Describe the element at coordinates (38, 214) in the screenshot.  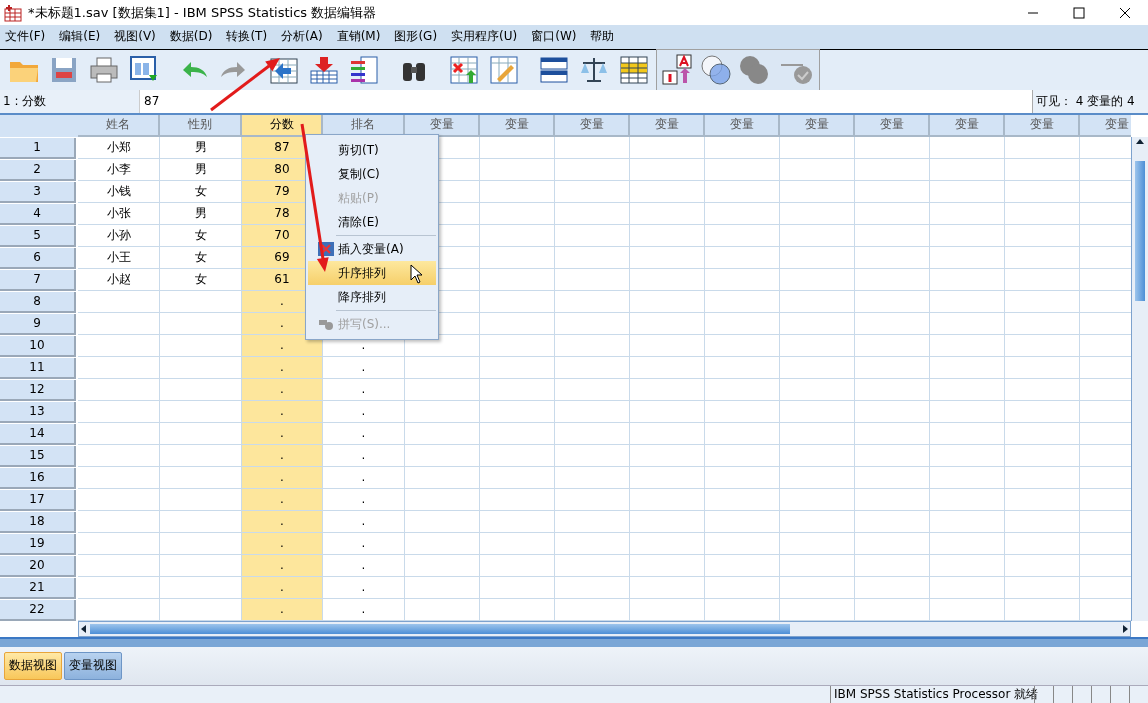
I see `row-header: 4` at that location.